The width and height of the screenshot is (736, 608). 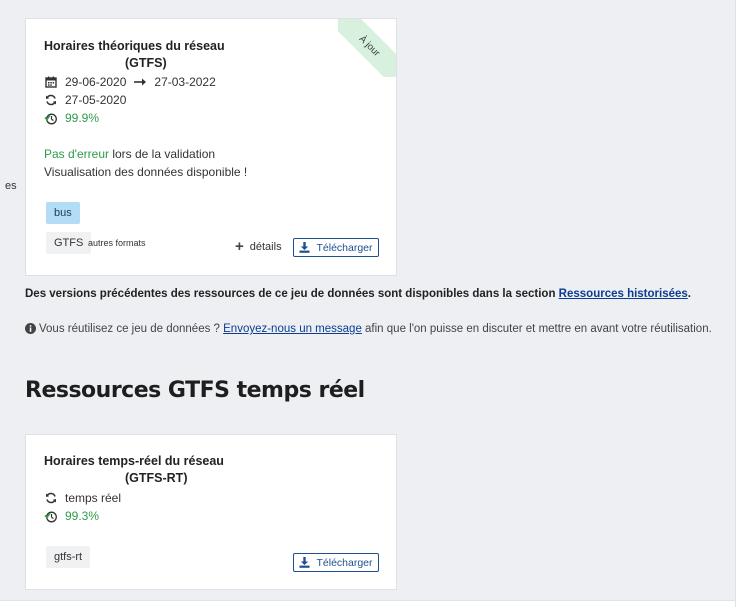 I want to click on resource-title-line2: (GTFS), so click(x=146, y=63).